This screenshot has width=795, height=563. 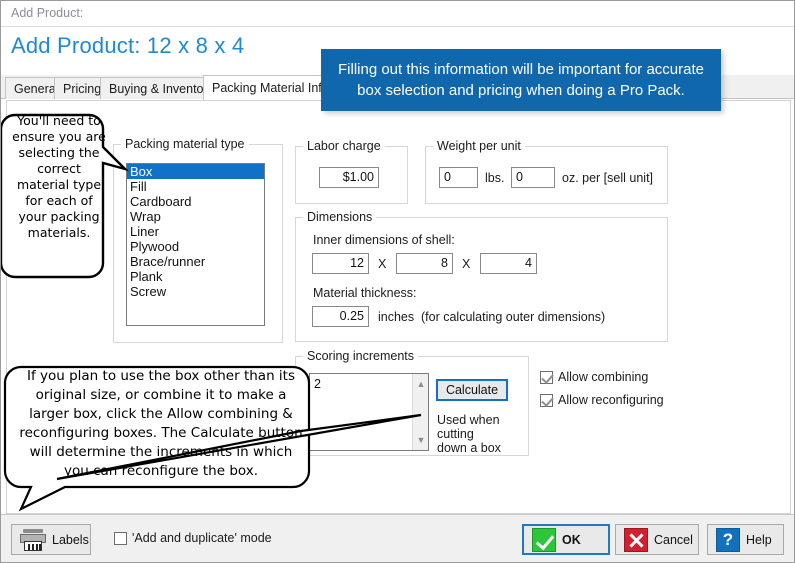 What do you see at coordinates (384, 240) in the screenshot?
I see `inner-dimensions-label: Inner dimensions of shell:` at bounding box center [384, 240].